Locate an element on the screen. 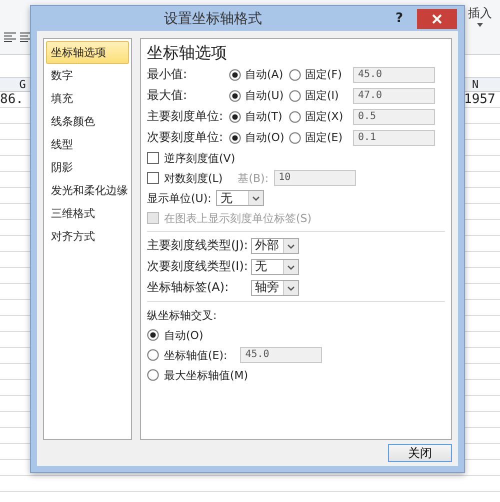  category-item: 线条颜色 is located at coordinates (87, 121).